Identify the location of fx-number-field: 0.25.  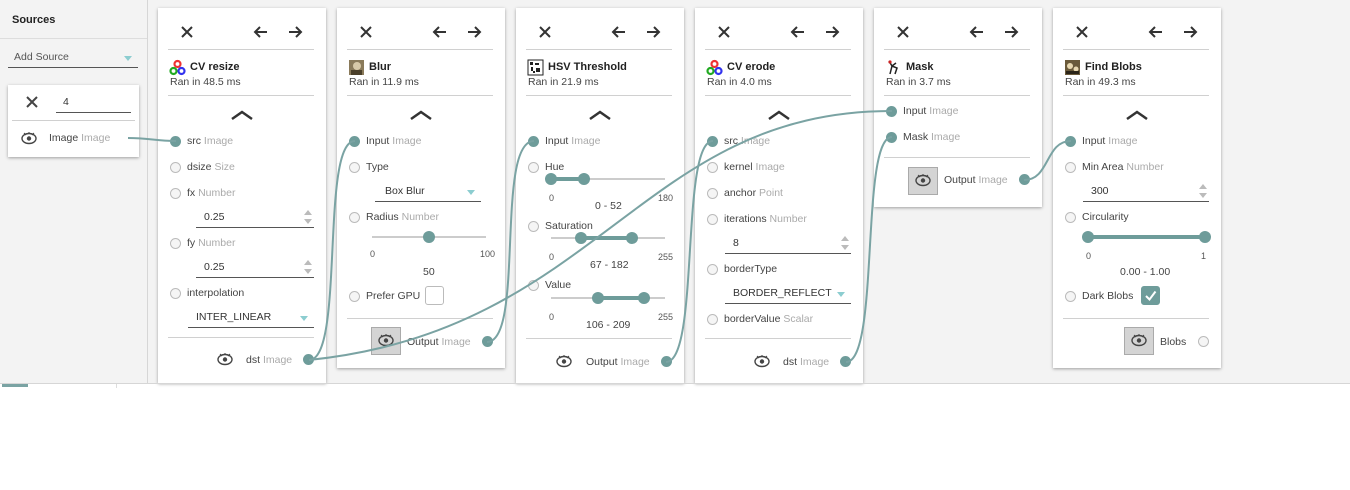
(255, 218).